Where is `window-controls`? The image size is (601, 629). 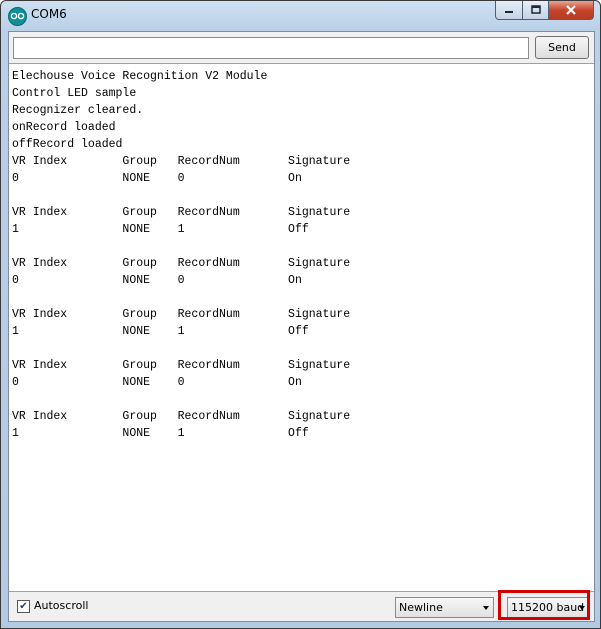 window-controls is located at coordinates (544, 10).